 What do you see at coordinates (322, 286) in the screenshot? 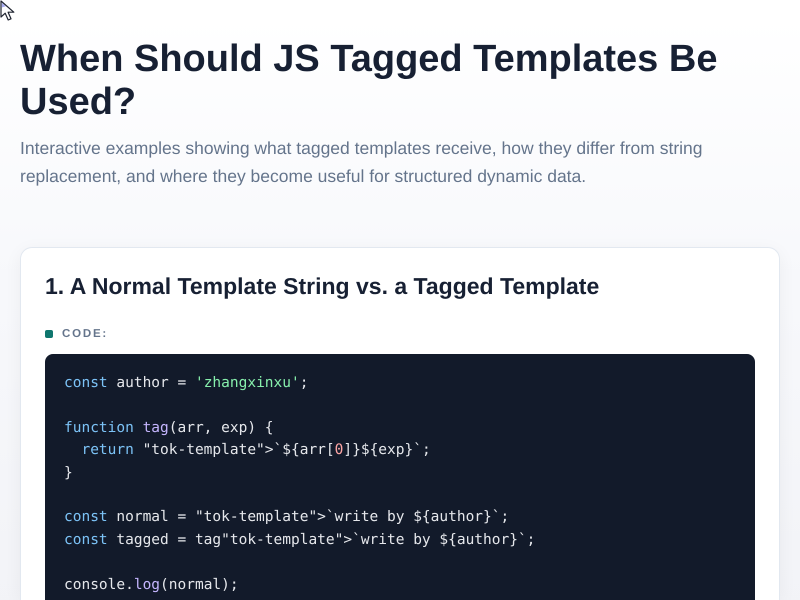
I see `section-heading: 1. A Normal Template String vs. a Tagged Template` at bounding box center [322, 286].